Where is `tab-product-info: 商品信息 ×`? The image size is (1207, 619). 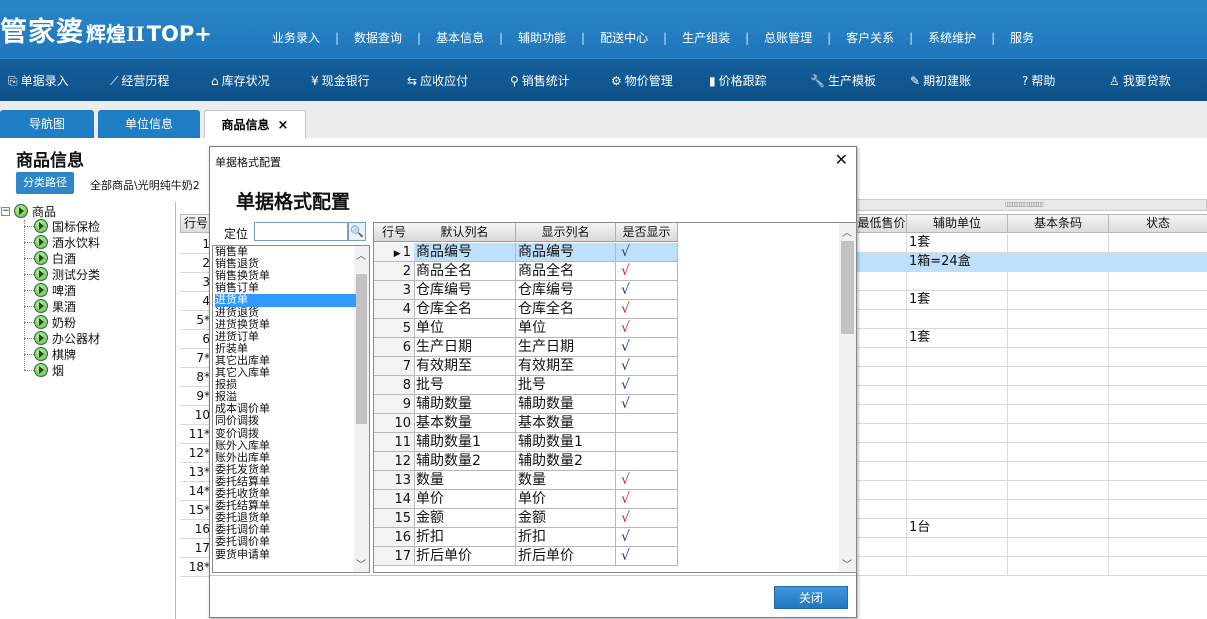 tab-product-info: 商品信息 × is located at coordinates (255, 124).